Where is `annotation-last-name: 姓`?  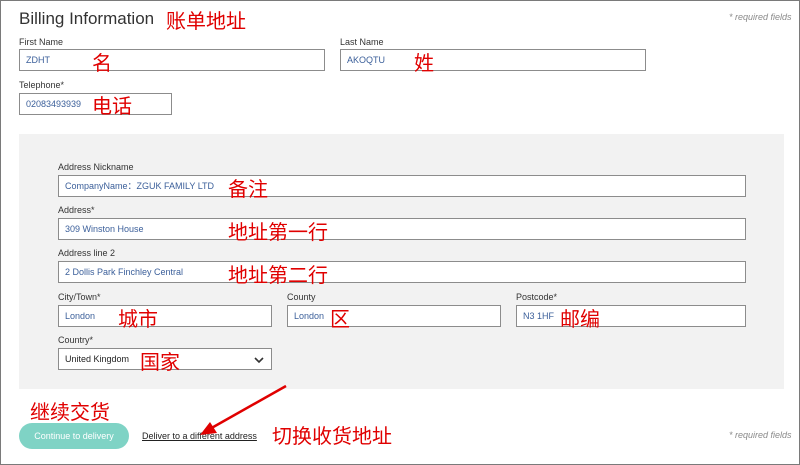 annotation-last-name: 姓 is located at coordinates (424, 63).